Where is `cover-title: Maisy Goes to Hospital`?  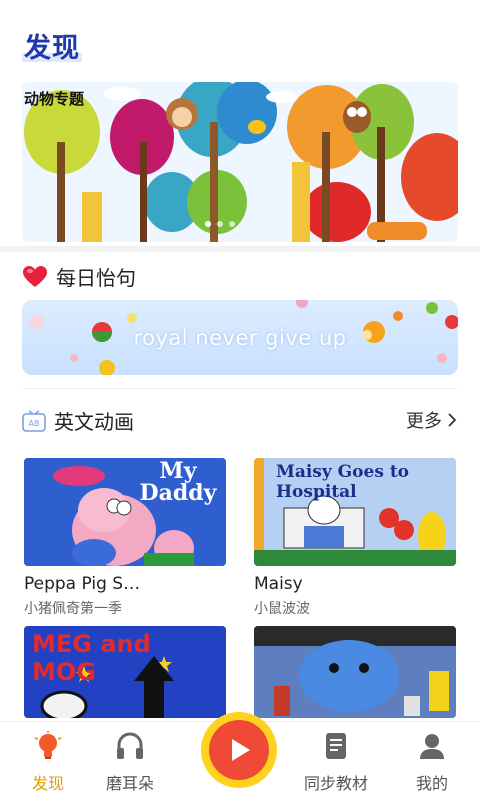 cover-title: Maisy Goes to Hospital is located at coordinates (343, 482).